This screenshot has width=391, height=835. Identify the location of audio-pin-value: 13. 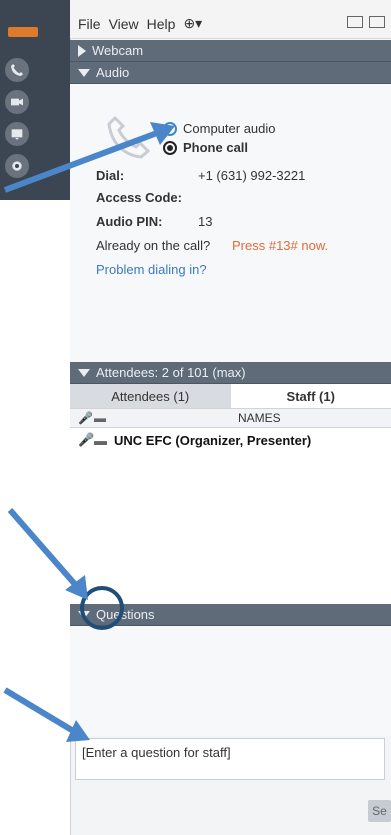
(205, 221).